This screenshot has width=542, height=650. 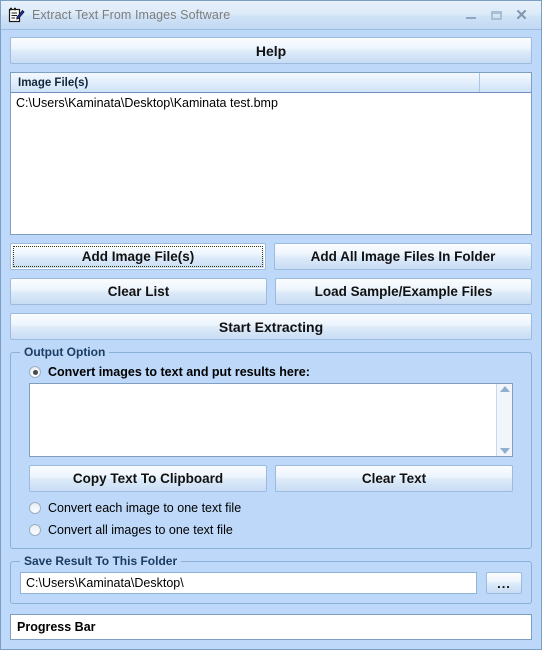 I want to click on add-image-files-button: Add Image File(s), so click(x=138, y=256).